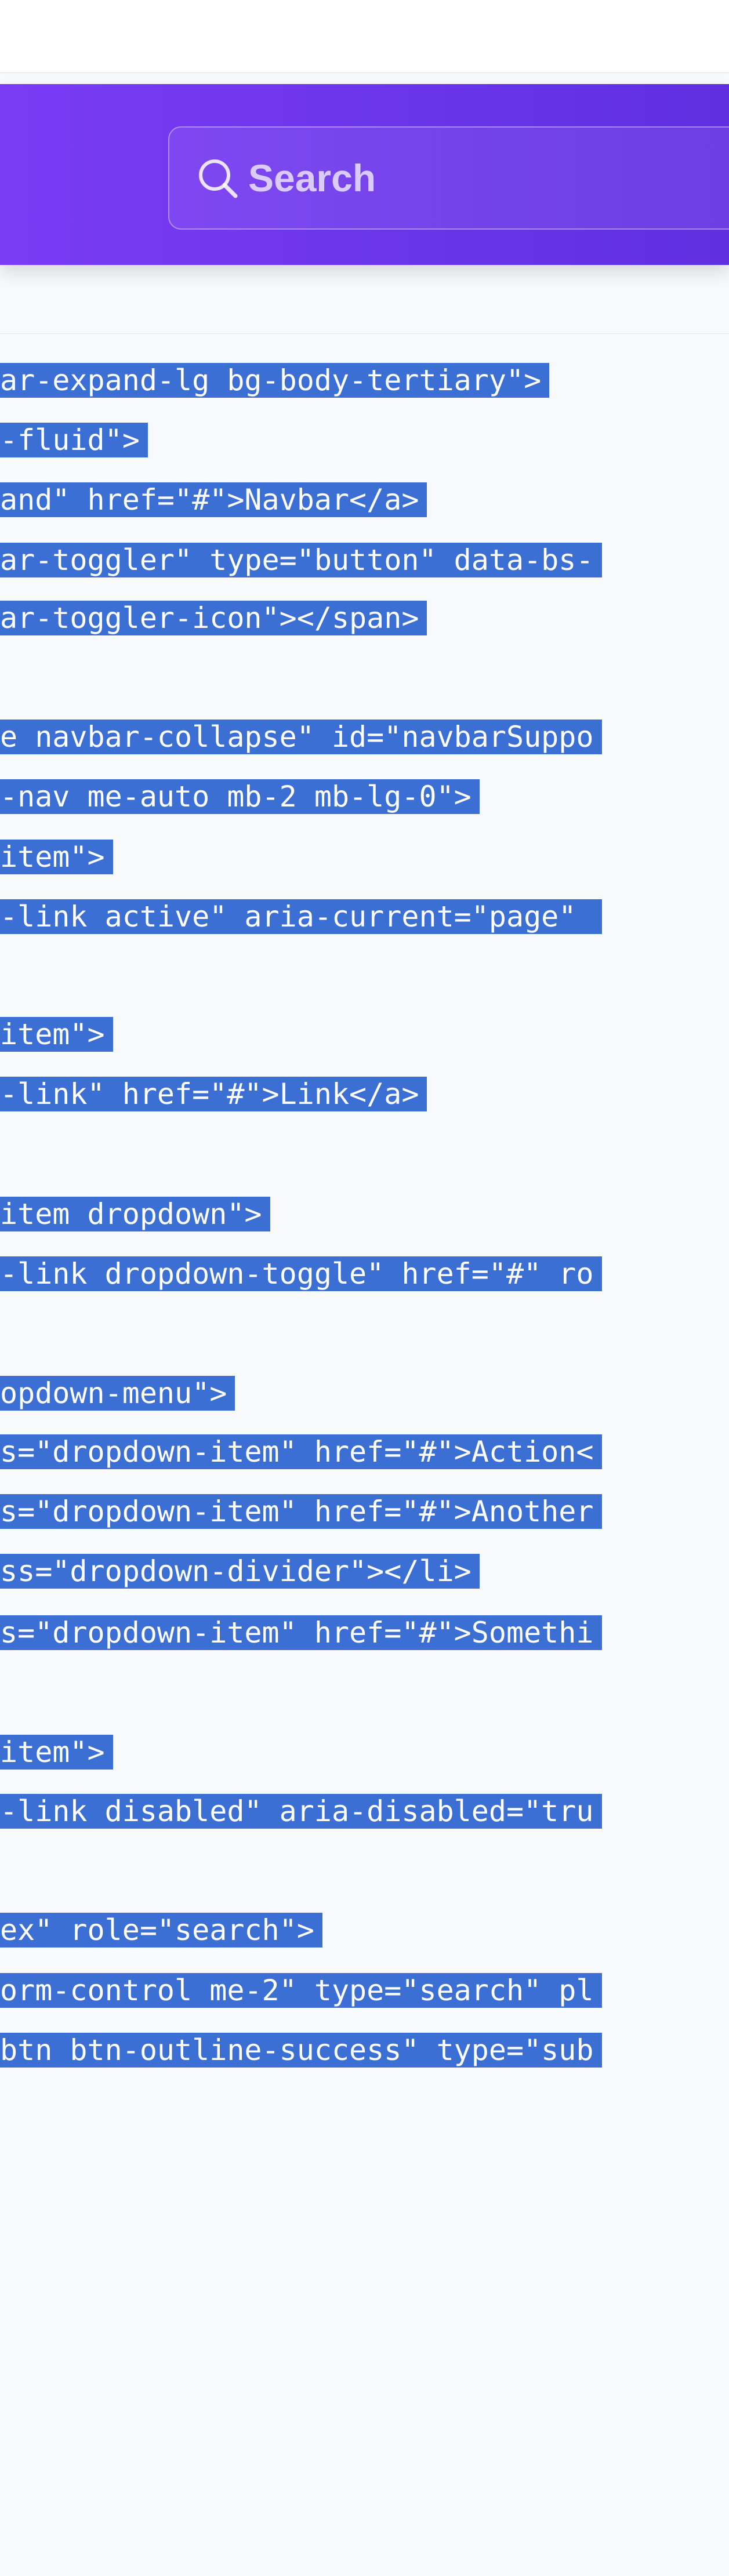 This screenshot has height=2576, width=729. I want to click on code-line: -fluid">, so click(74, 440).